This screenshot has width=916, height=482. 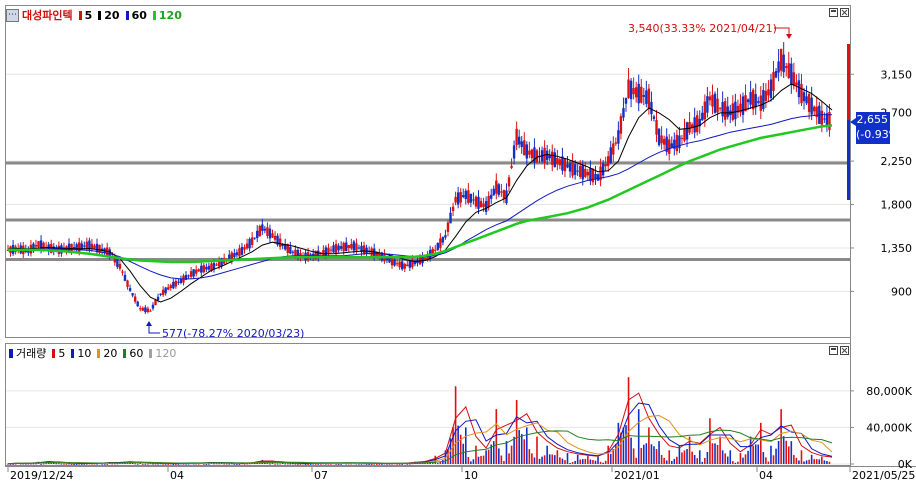 I want to click on price-tick-label: 3,150, so click(x=897, y=74).